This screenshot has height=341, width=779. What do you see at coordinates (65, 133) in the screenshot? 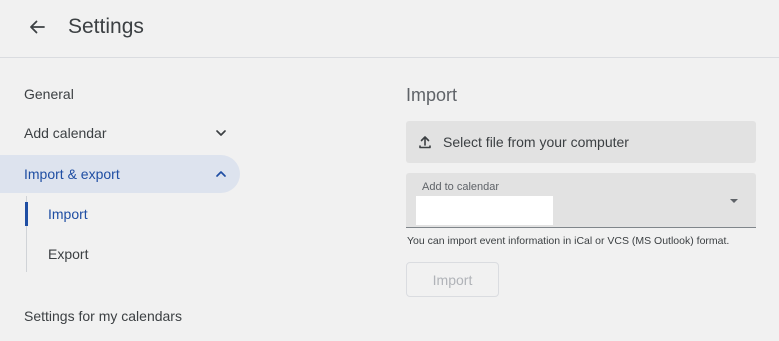
I see `sidebar-item-label: Add calendar` at bounding box center [65, 133].